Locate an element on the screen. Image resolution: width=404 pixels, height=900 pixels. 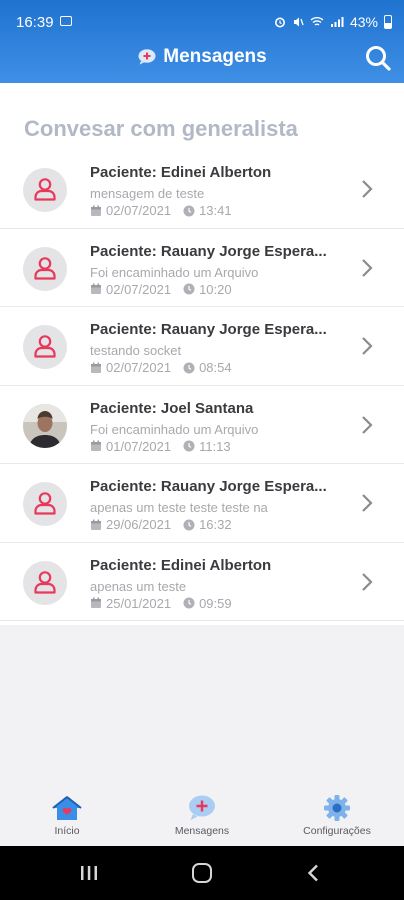
tab-label: Configurações is located at coordinates (337, 831).